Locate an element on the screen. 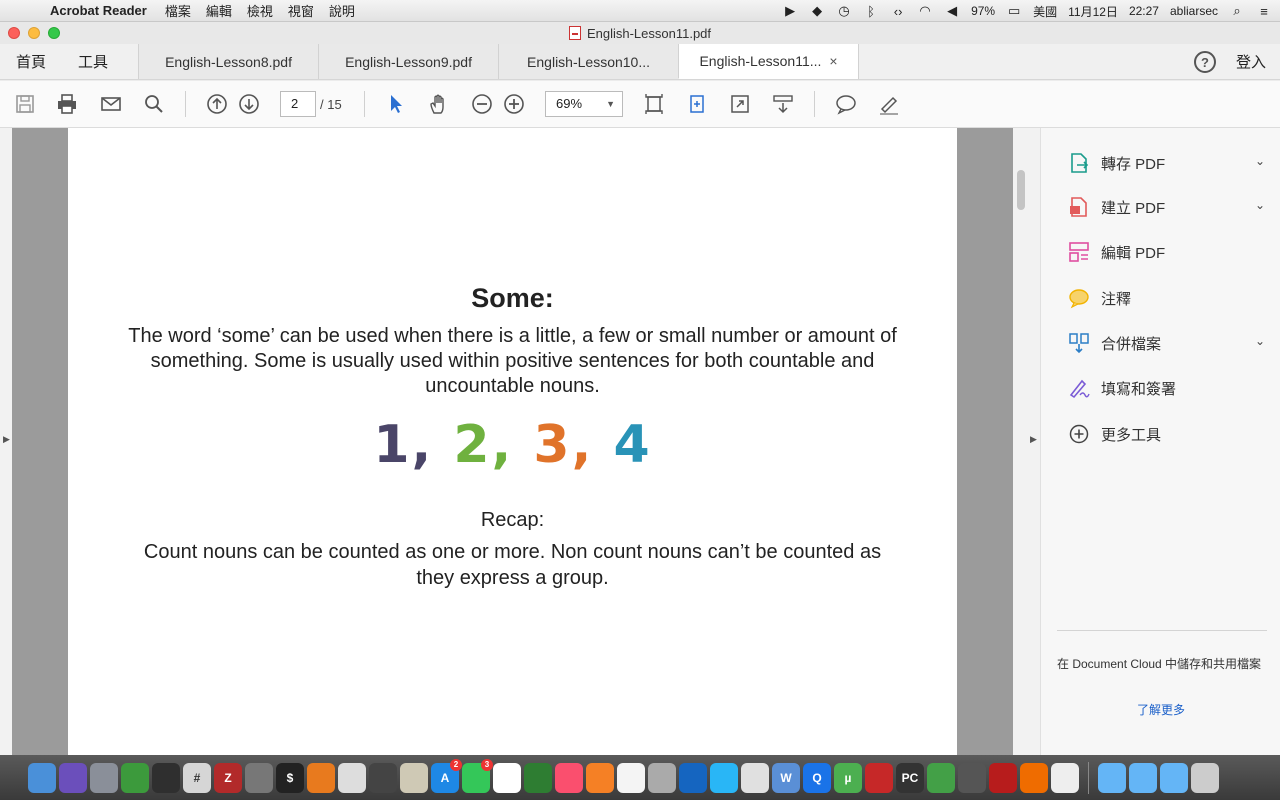 The height and width of the screenshot is (800, 1280). panda-app-icon is located at coordinates (1065, 777).